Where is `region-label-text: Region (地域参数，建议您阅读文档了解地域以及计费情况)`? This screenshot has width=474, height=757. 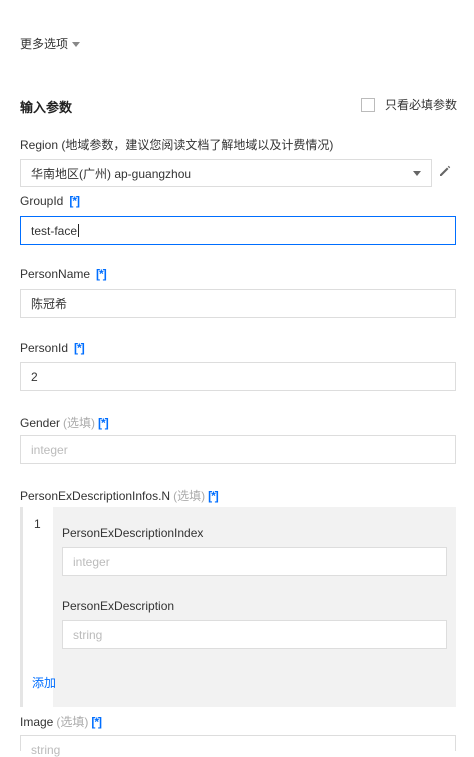
region-label-text: Region (地域参数，建议您阅读文档了解地域以及计费情况) is located at coordinates (177, 145).